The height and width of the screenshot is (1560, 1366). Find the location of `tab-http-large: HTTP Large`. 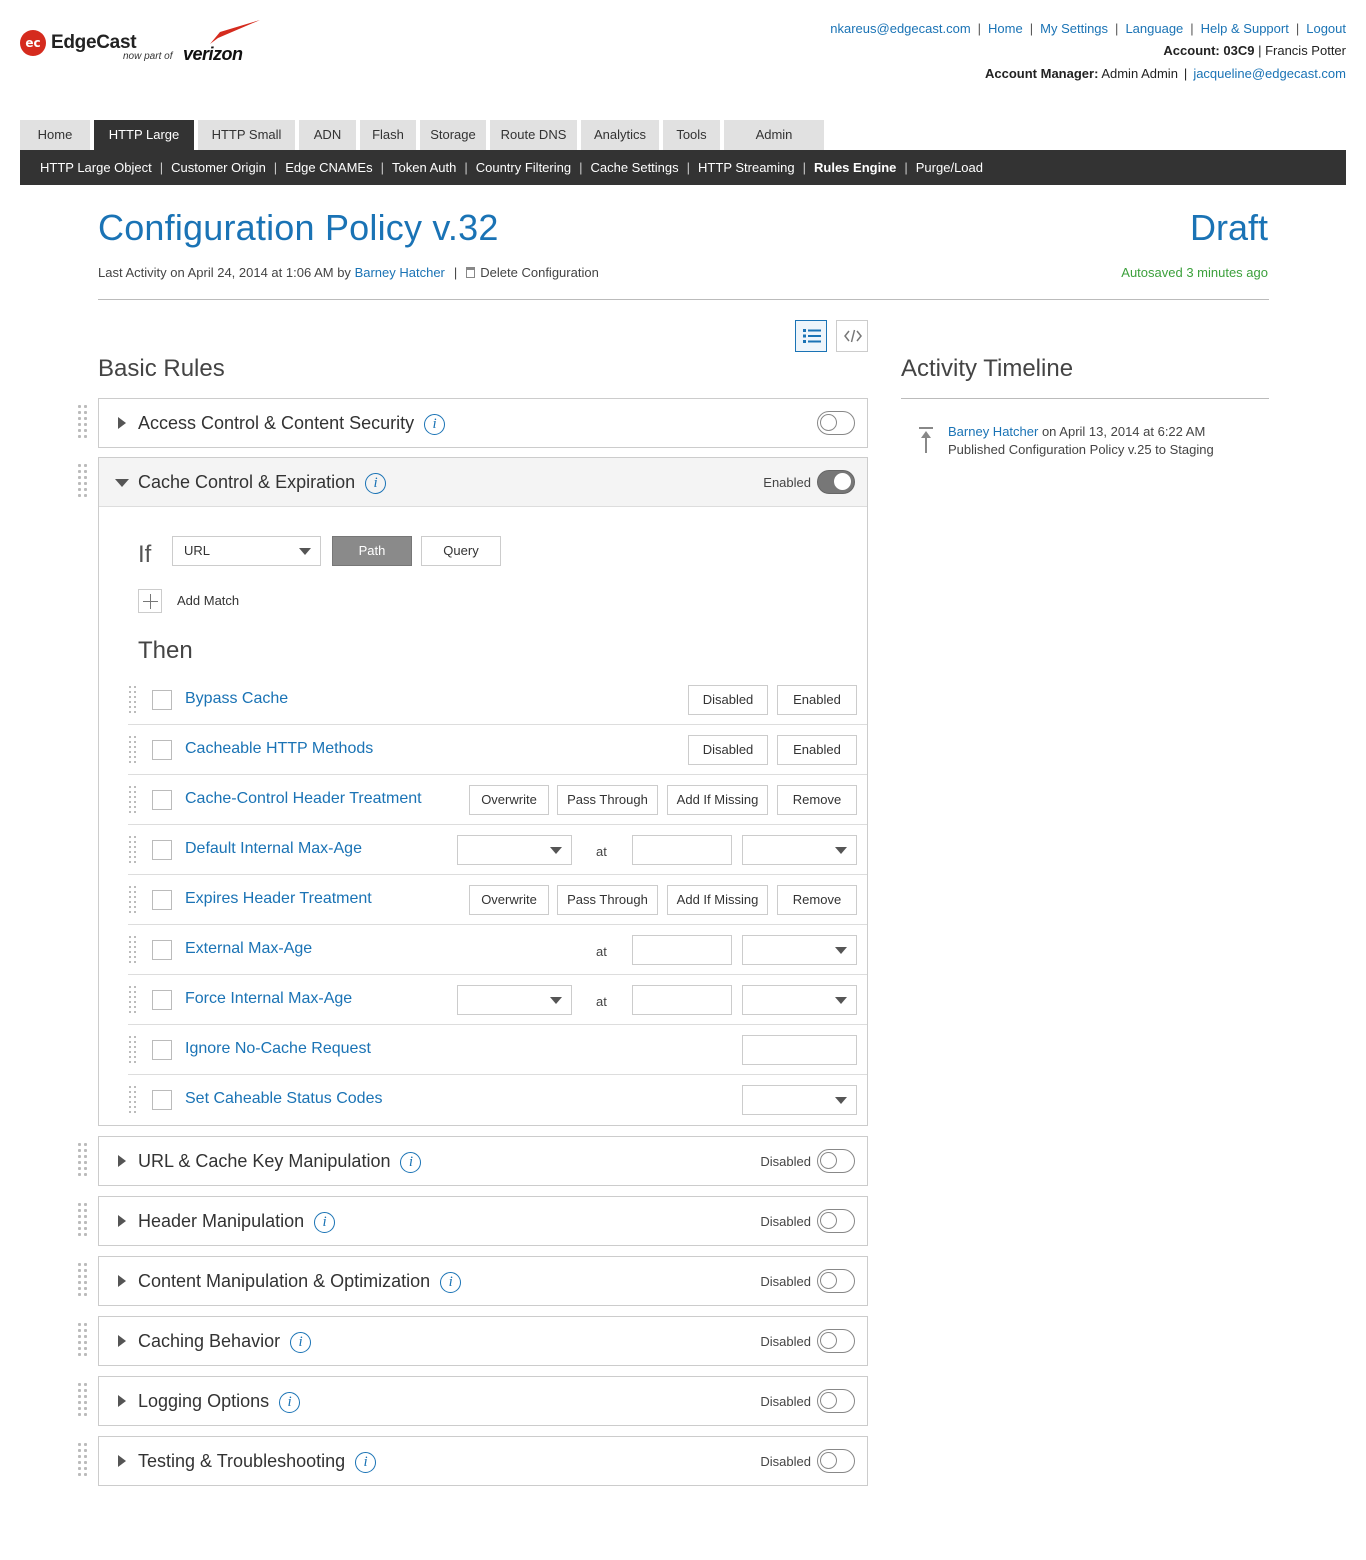

tab-http-large: HTTP Large is located at coordinates (144, 135).